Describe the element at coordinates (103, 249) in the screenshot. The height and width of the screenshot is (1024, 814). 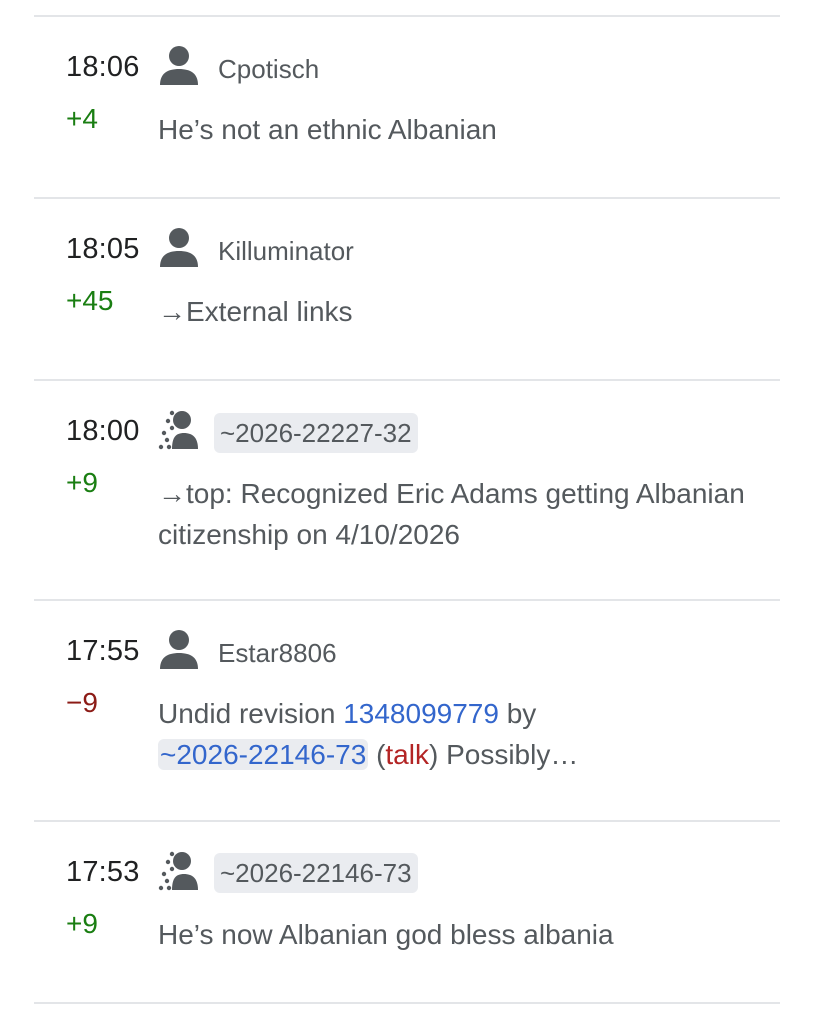
I see `entry-time: 18:05` at that location.